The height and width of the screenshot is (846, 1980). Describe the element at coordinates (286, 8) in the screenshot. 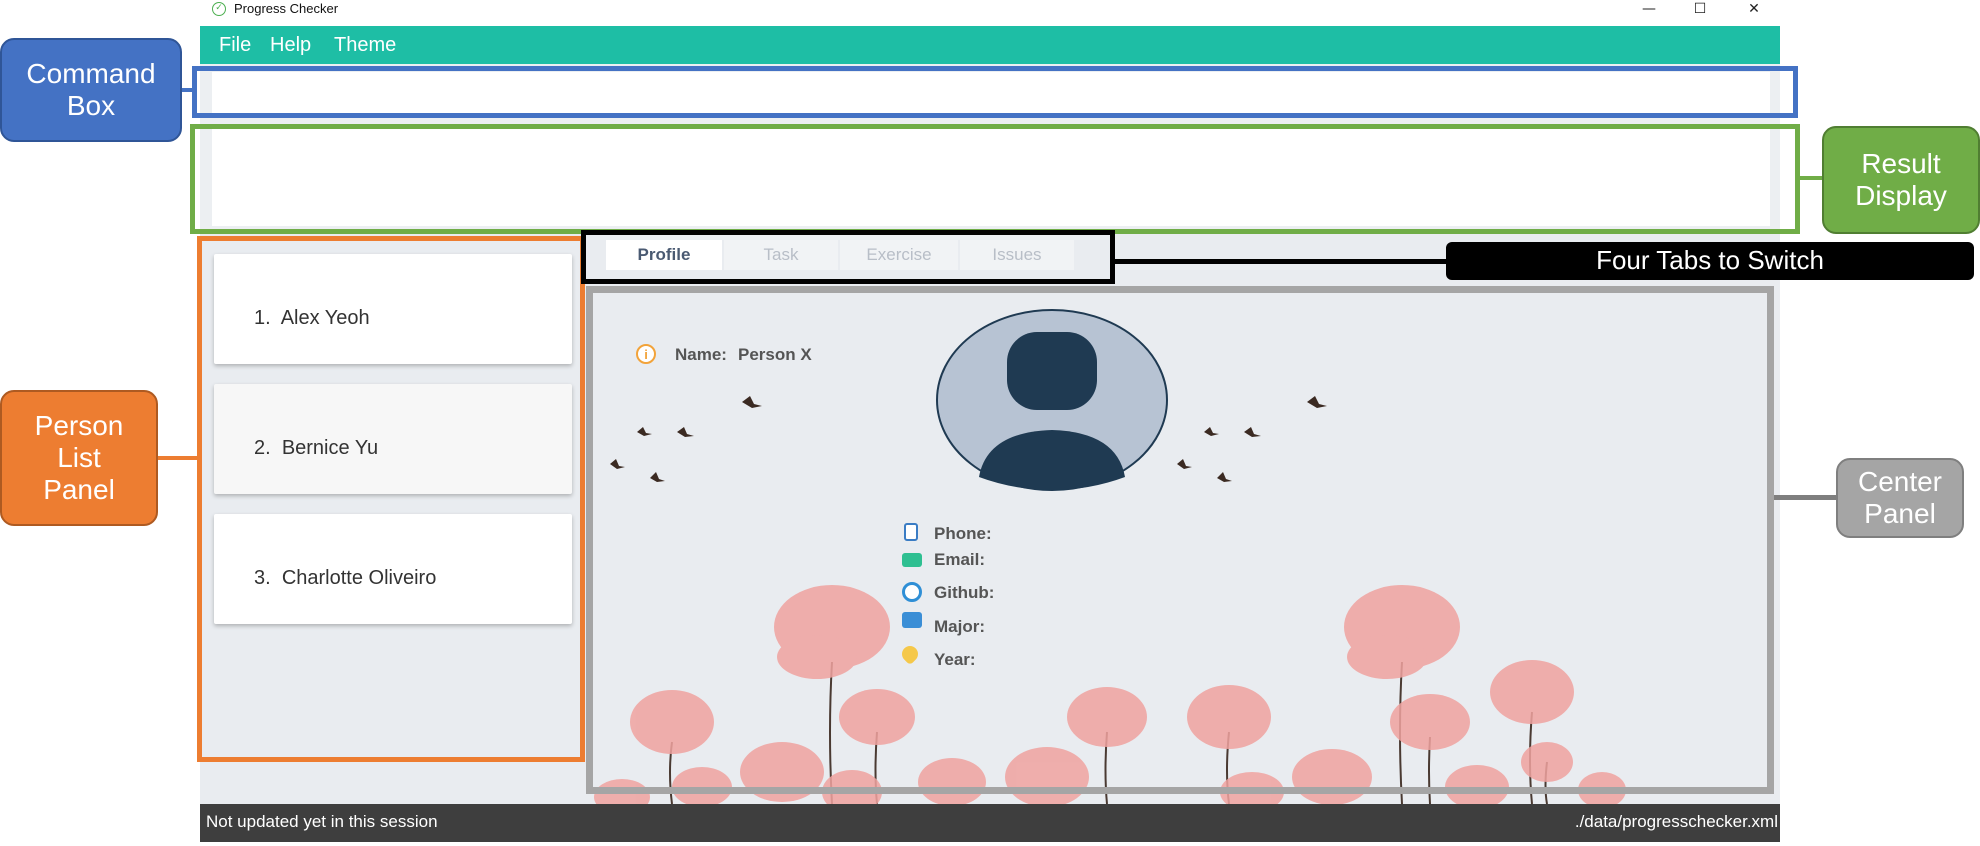

I see `window-title: Progress Checker` at that location.